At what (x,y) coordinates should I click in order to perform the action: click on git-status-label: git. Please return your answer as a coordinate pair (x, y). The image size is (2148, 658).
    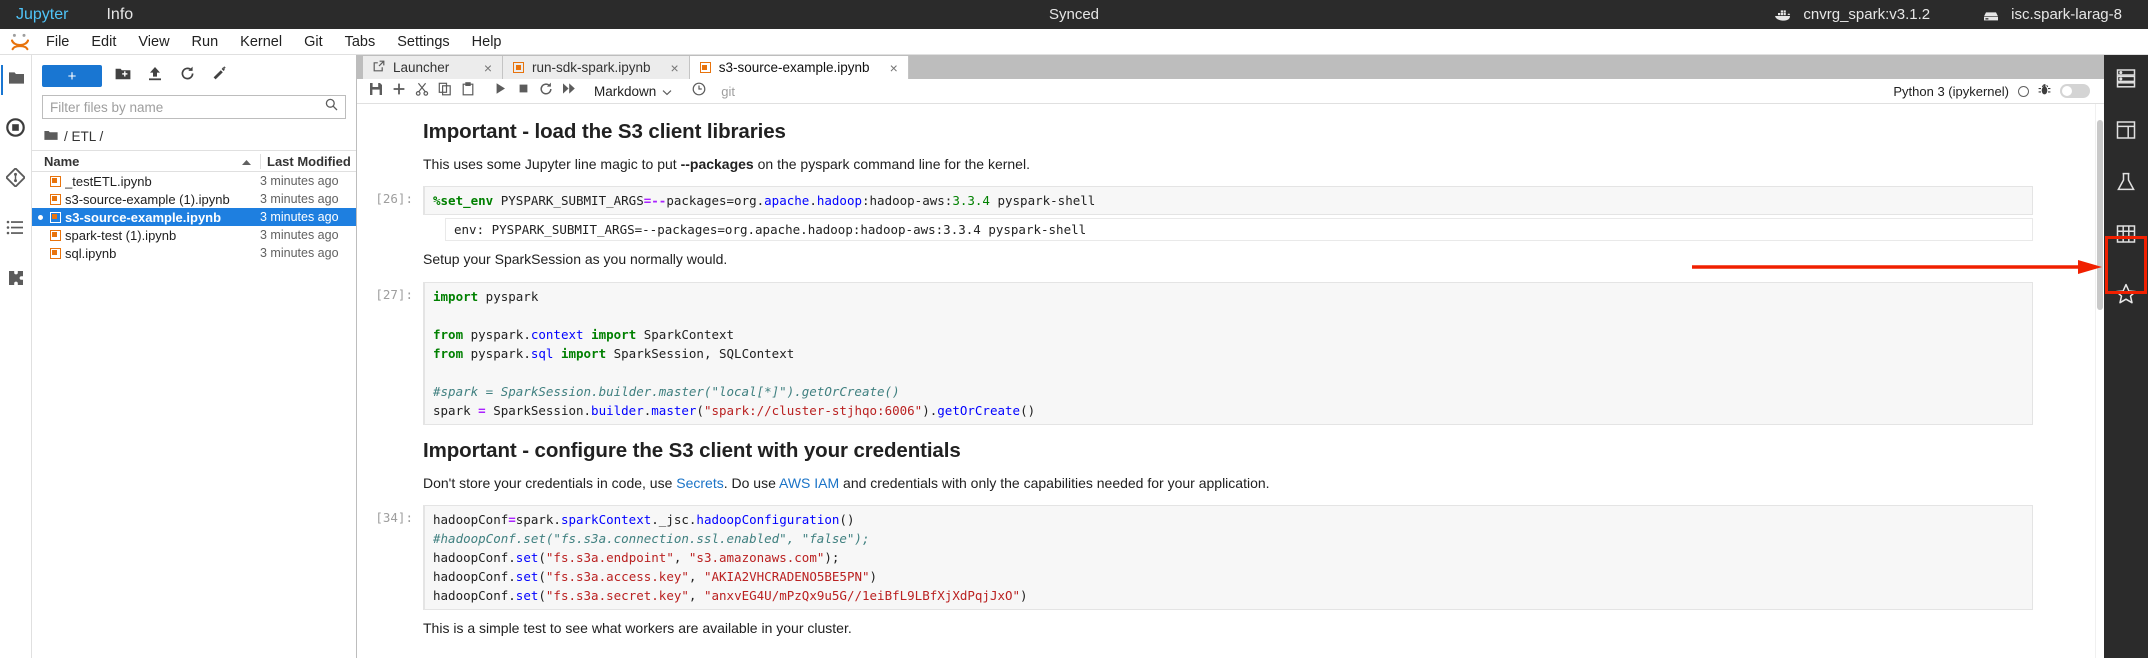
    Looking at the image, I should click on (728, 91).